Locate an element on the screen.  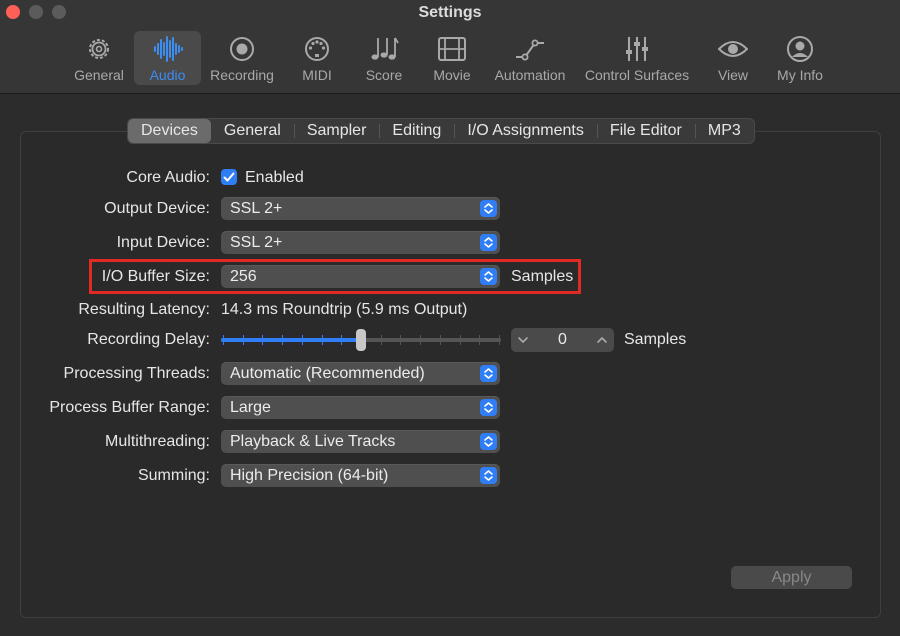
checkmark-icon is located at coordinates (229, 177).